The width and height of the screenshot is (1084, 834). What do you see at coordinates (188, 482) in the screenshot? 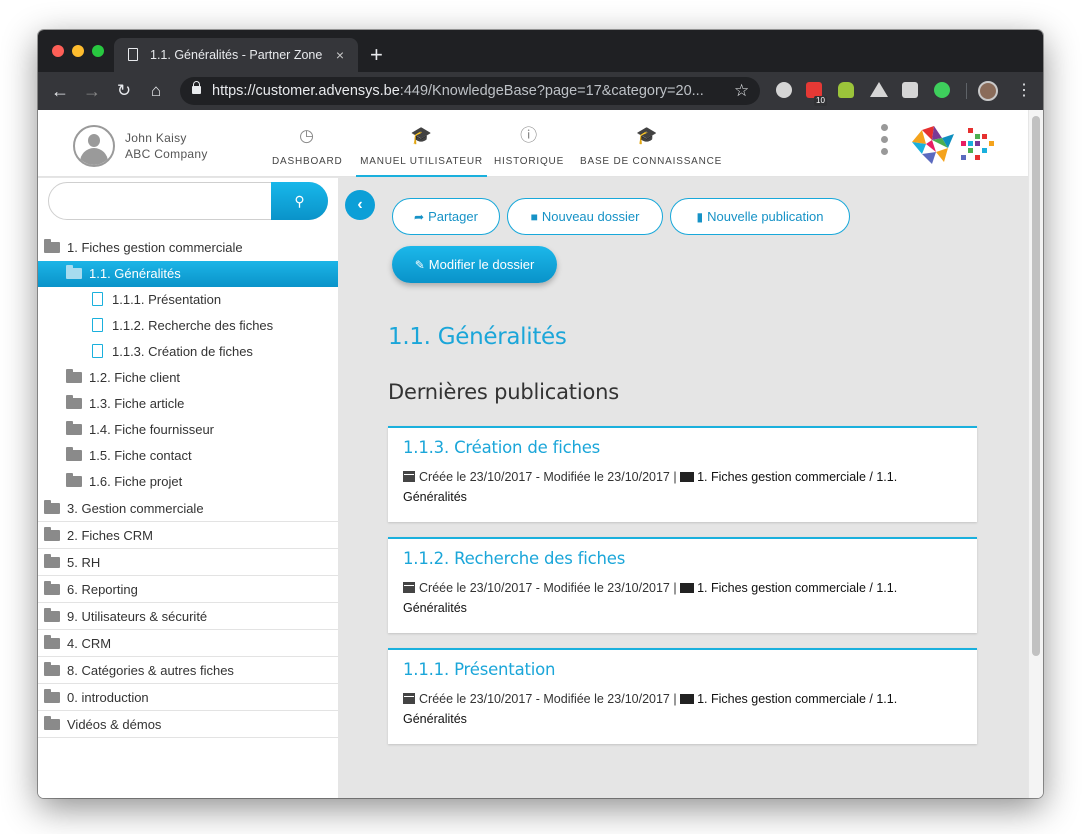
I see `tree-item-folder: 1.6. Fiche projet` at bounding box center [188, 482].